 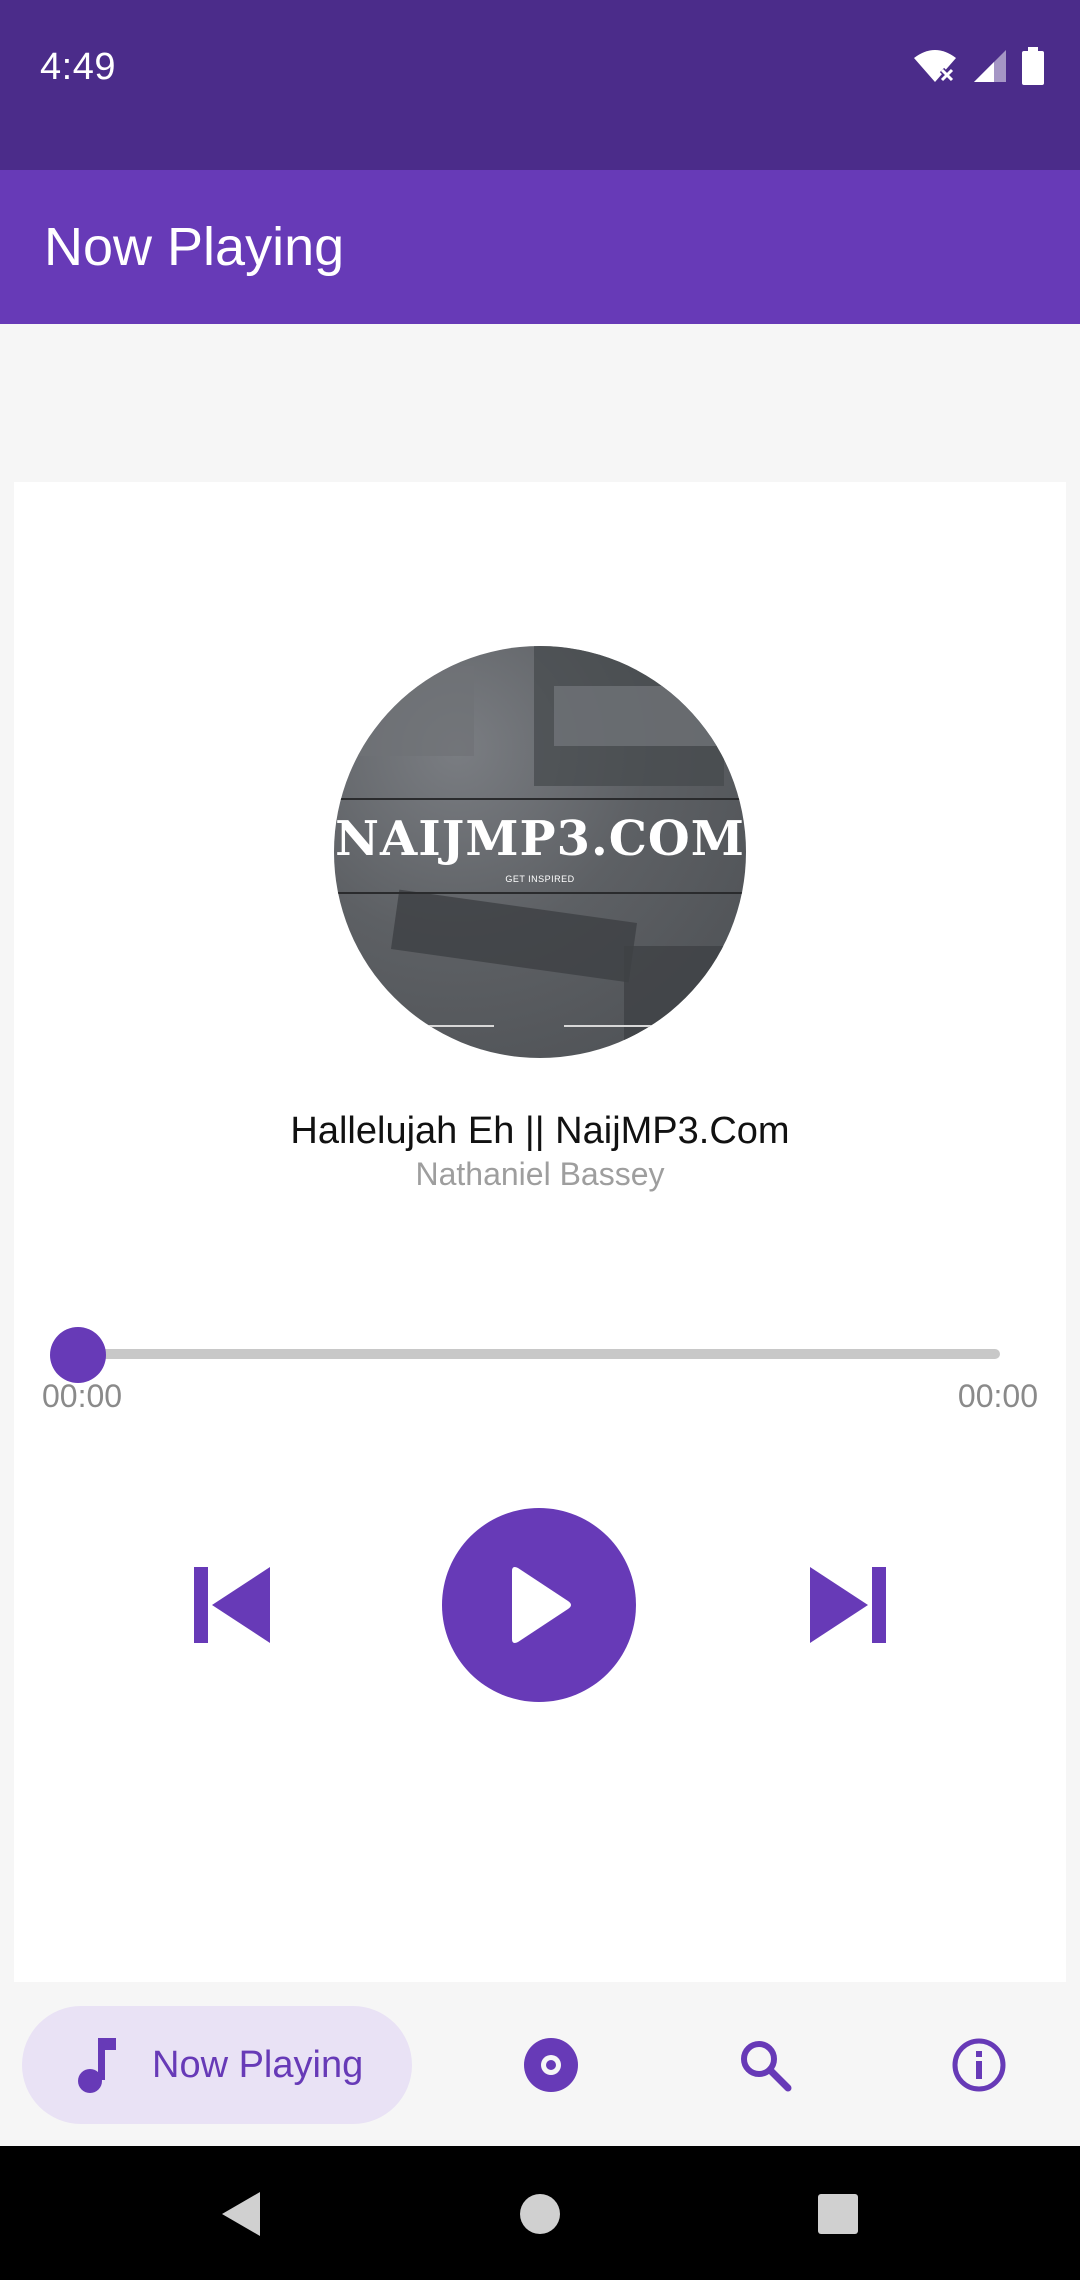 What do you see at coordinates (541, 1605) in the screenshot?
I see `play-icon` at bounding box center [541, 1605].